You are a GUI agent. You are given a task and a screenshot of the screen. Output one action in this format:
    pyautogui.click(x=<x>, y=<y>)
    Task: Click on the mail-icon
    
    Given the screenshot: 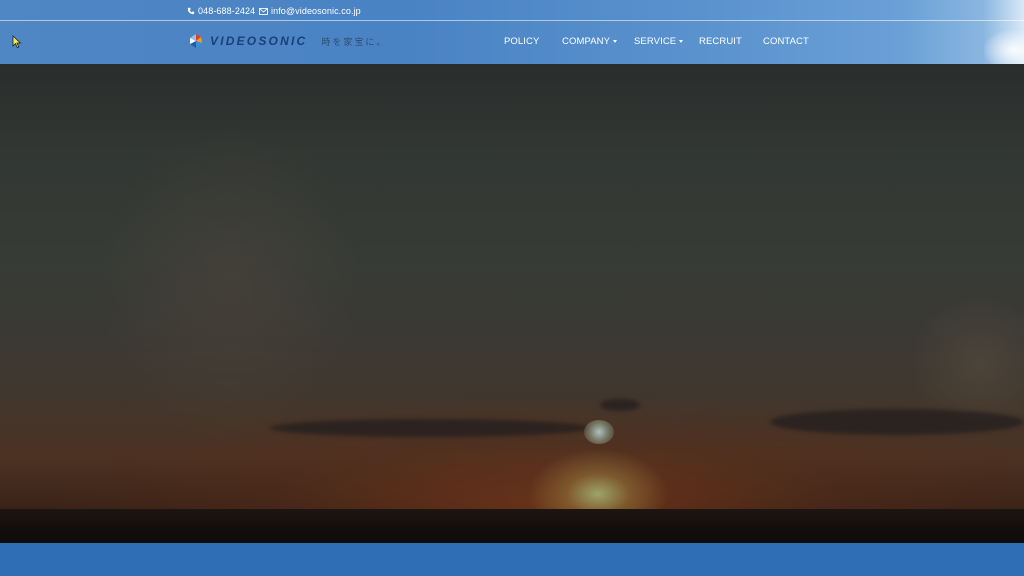 What is the action you would take?
    pyautogui.click(x=263, y=11)
    